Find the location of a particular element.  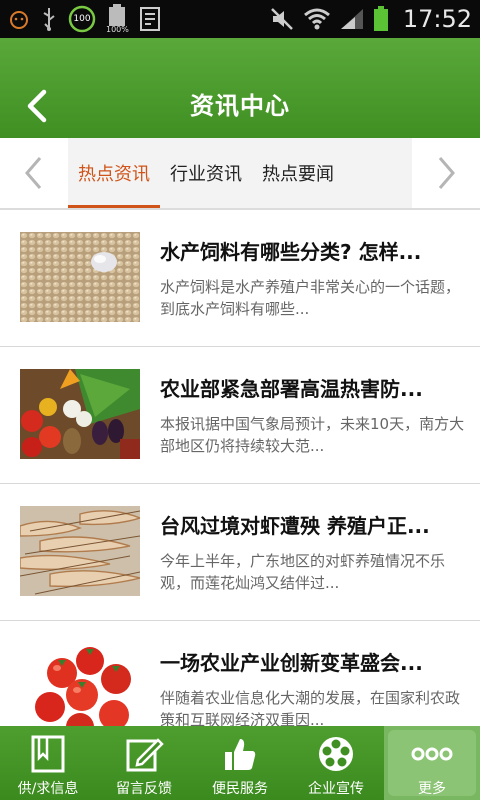

app-header: 资讯中心 is located at coordinates (240, 88).